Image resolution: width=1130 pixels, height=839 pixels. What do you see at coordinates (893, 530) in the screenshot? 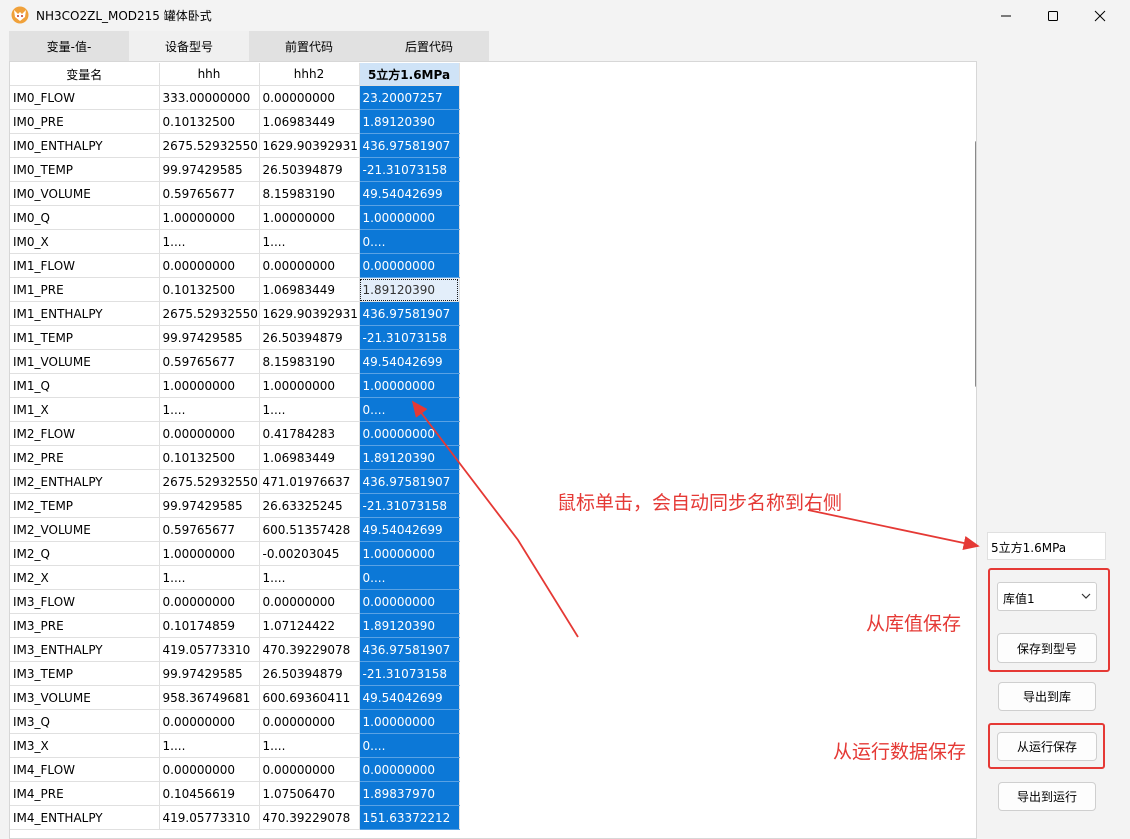
I see `arrow-to-name-field` at bounding box center [893, 530].